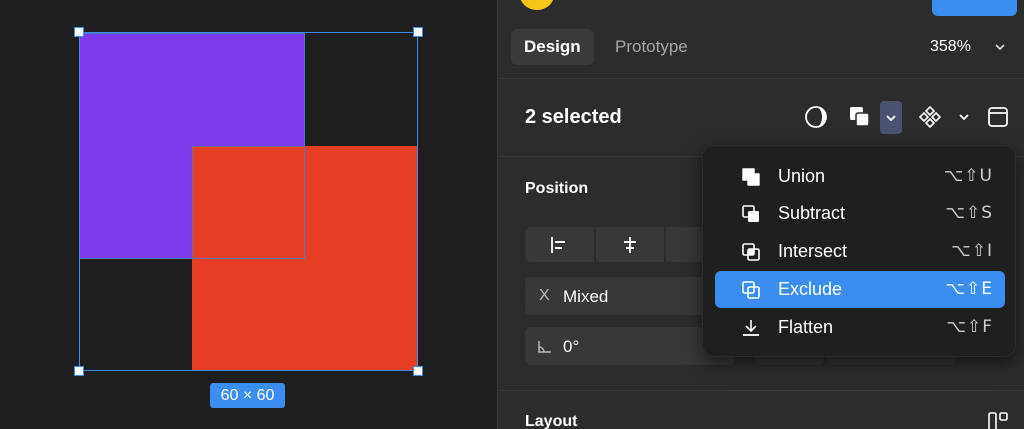 This screenshot has height=429, width=1024. Describe the element at coordinates (810, 289) in the screenshot. I see `menu-item-label: Exclude` at that location.